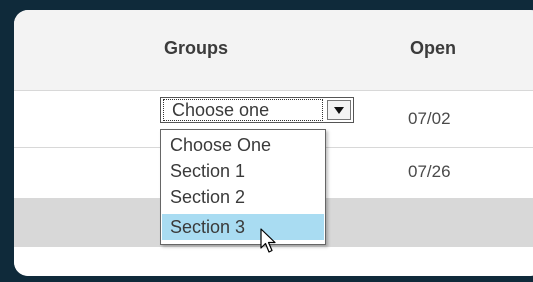 This screenshot has width=533, height=282. I want to click on groups-select: Choose one, so click(257, 110).